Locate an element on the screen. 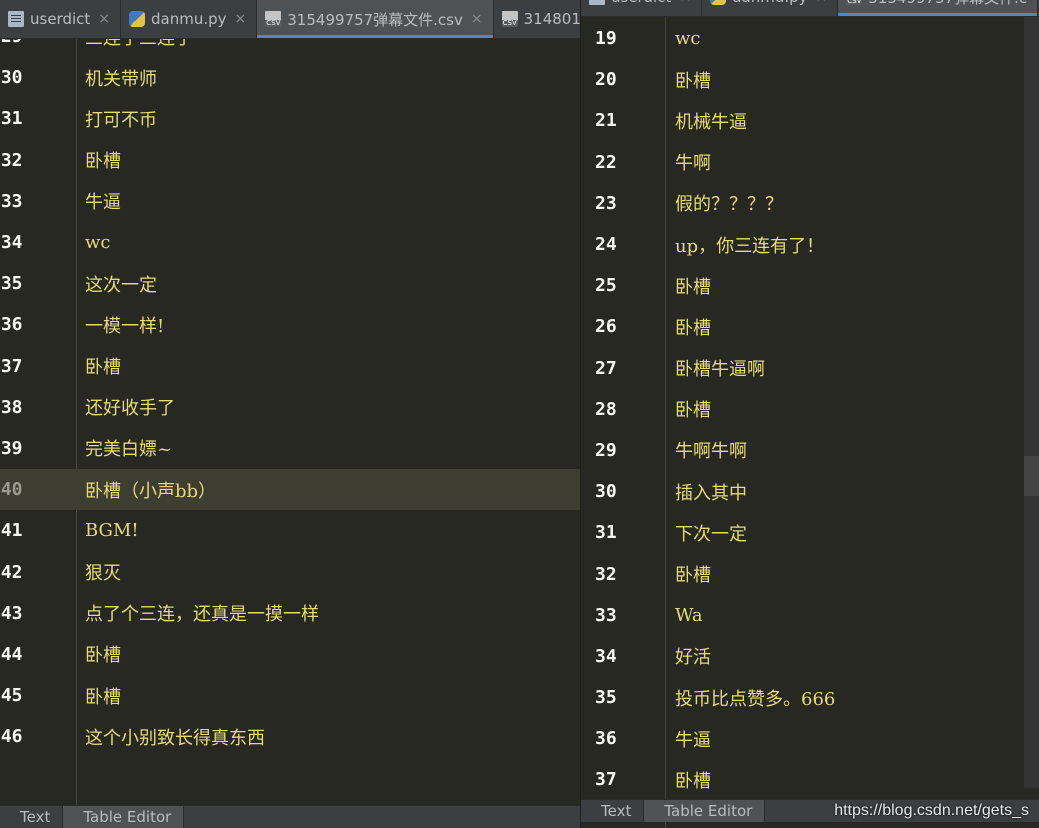 Image resolution: width=1039 pixels, height=828 pixels. line-number: 438 is located at coordinates (11, 407).